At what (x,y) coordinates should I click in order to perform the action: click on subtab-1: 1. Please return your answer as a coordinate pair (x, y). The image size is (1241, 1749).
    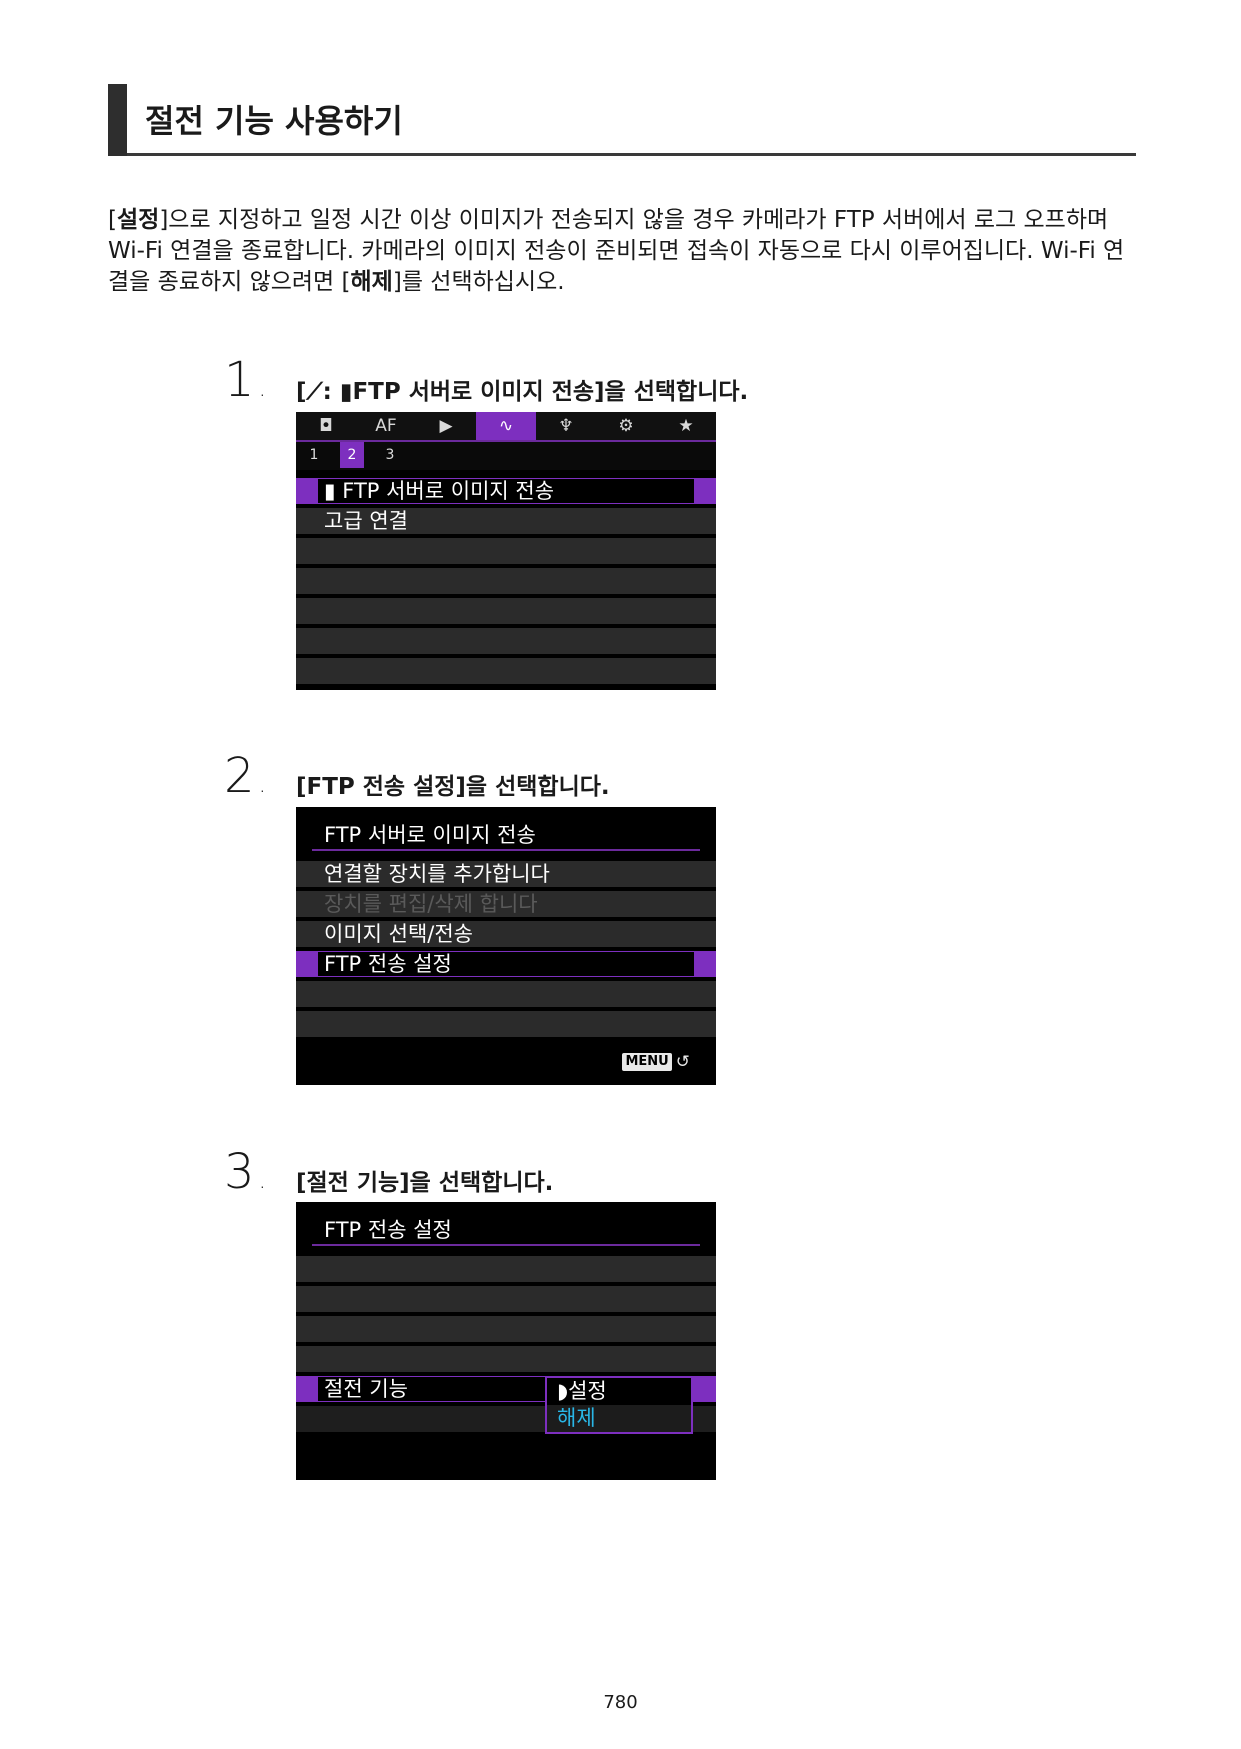
    Looking at the image, I should click on (314, 455).